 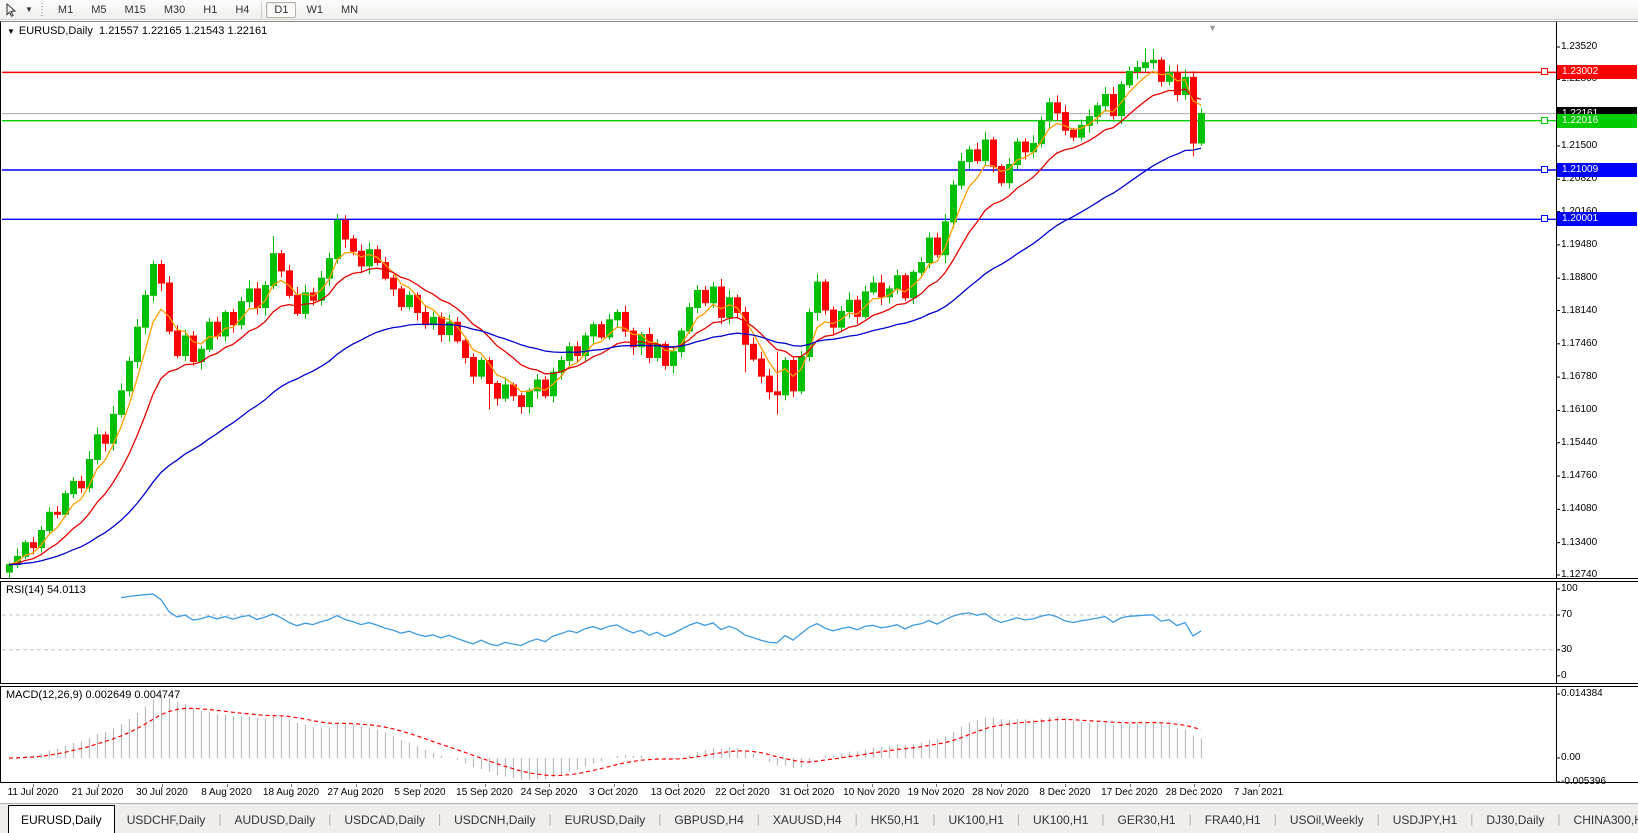 I want to click on chart-tab-hk50-h1: HK50,H1, so click(x=895, y=820).